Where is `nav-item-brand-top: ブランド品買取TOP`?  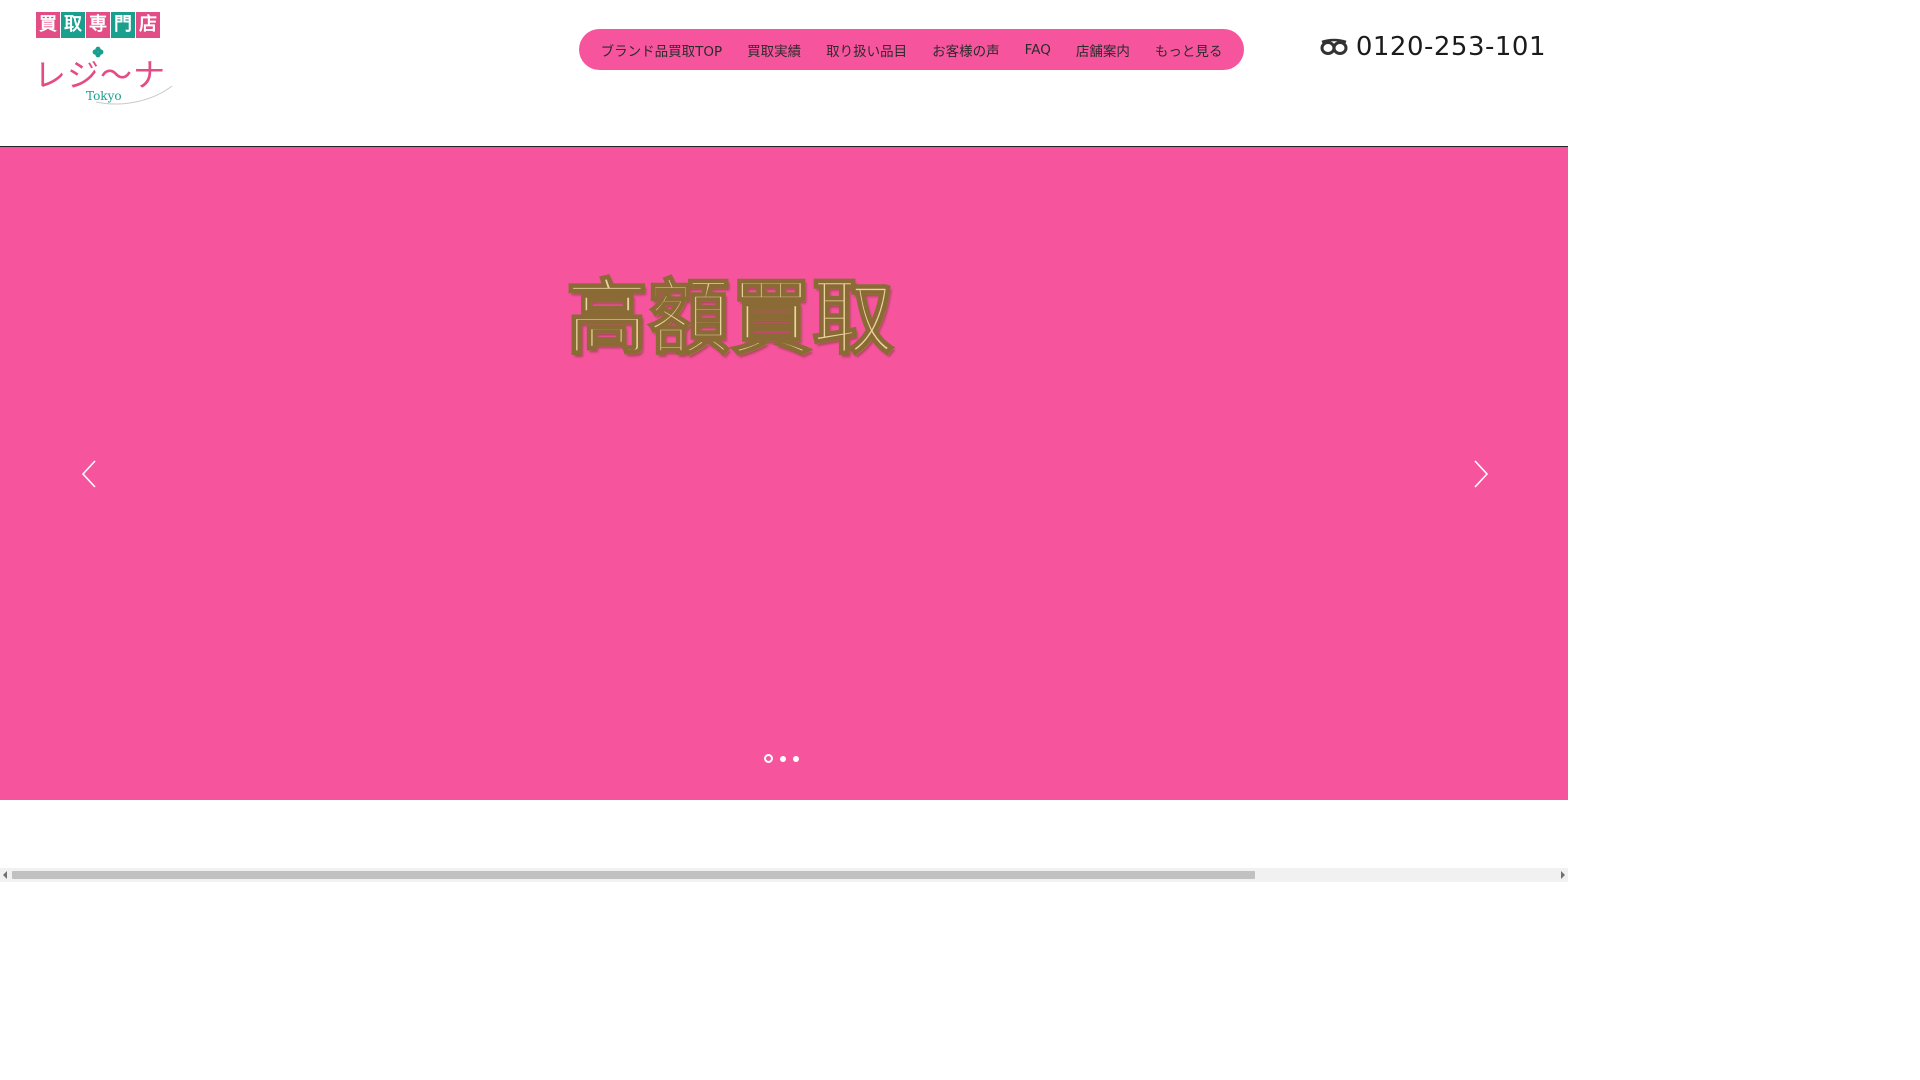 nav-item-brand-top: ブランド品買取TOP is located at coordinates (661, 50).